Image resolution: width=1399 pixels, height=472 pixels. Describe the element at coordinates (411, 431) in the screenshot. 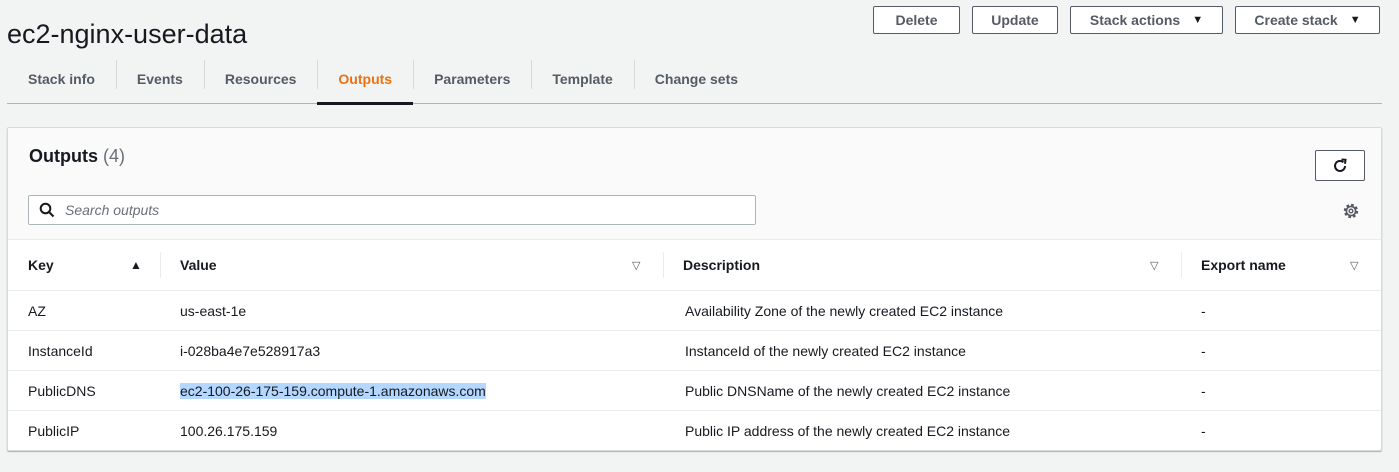

I see `cell-value: 100.26.175.159` at that location.